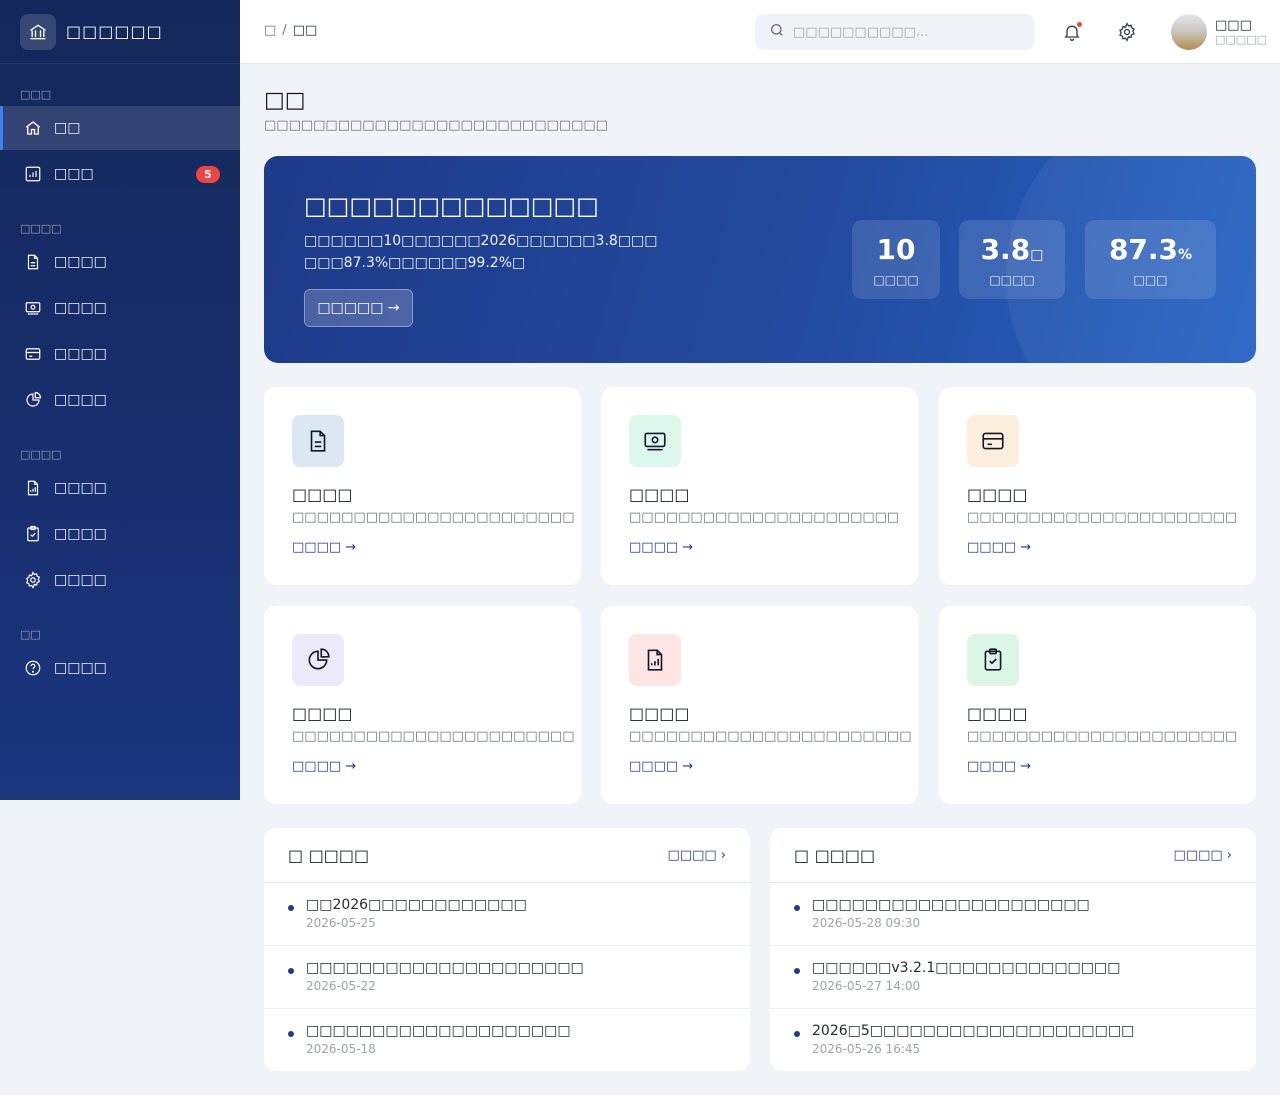  What do you see at coordinates (1143, 249) in the screenshot?
I see `stat-value: 87.3` at bounding box center [1143, 249].